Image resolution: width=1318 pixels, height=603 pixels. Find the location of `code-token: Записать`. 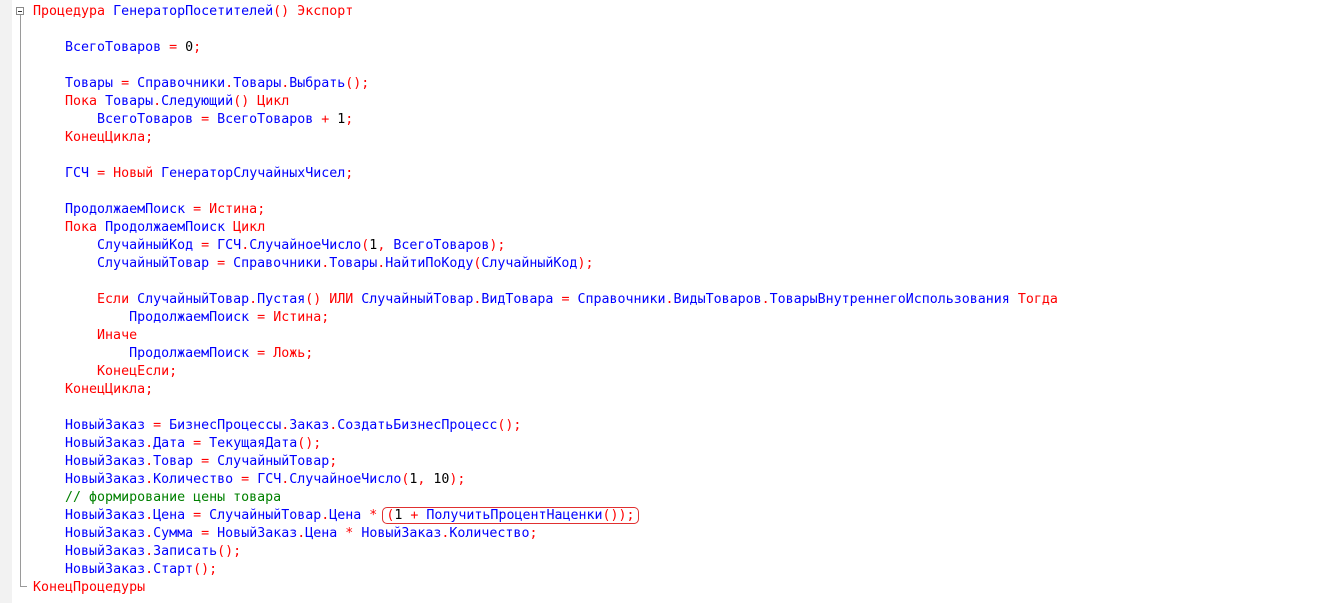

code-token: Записать is located at coordinates (185, 551).